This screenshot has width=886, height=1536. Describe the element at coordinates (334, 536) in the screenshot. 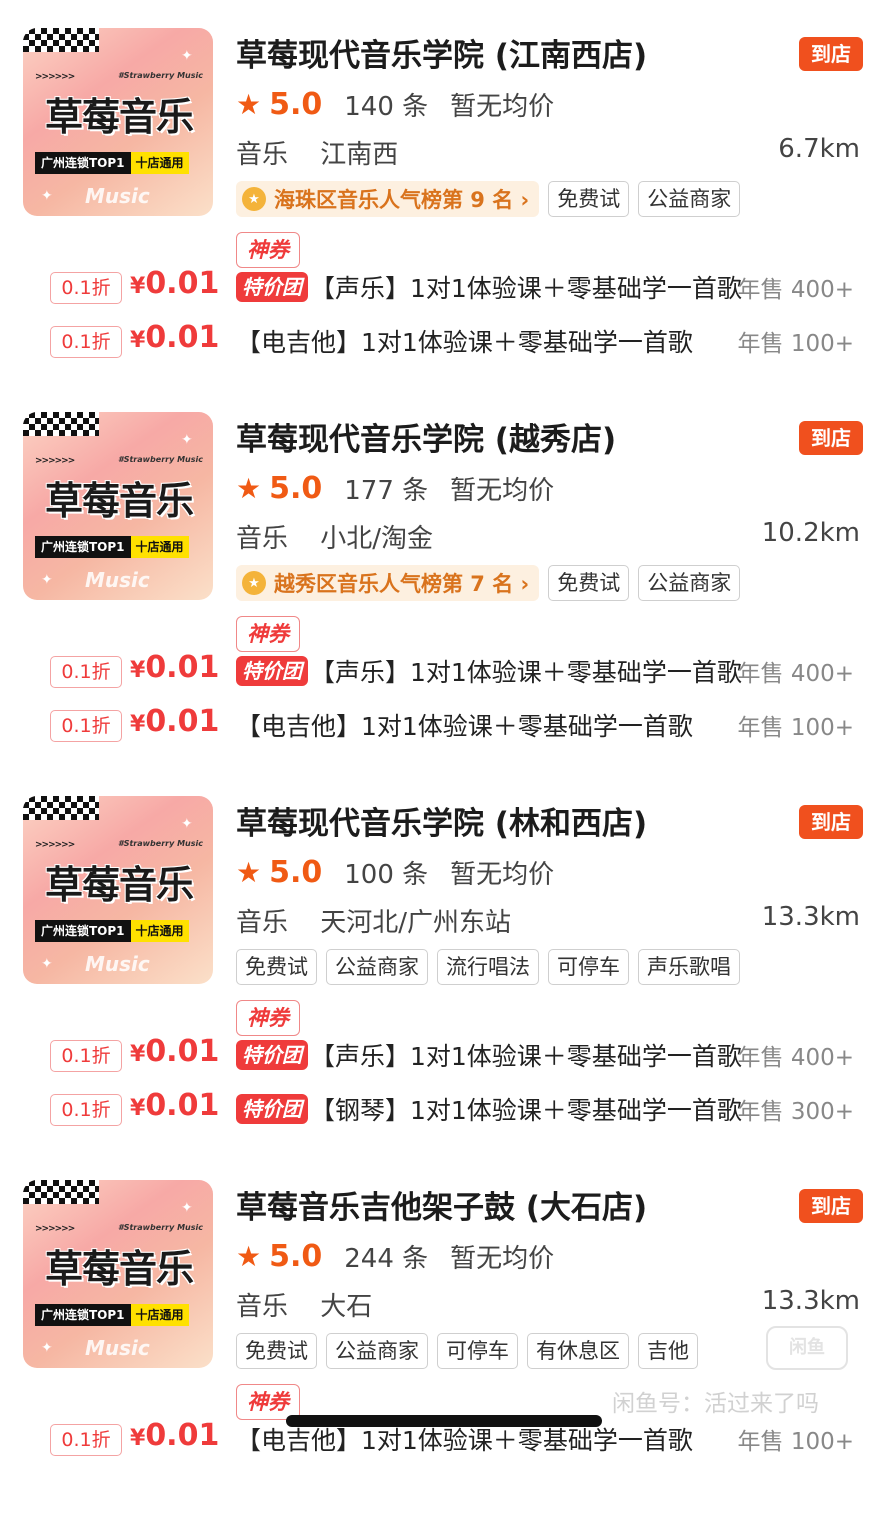

I see `category-row: 音乐 小北/淘金` at that location.